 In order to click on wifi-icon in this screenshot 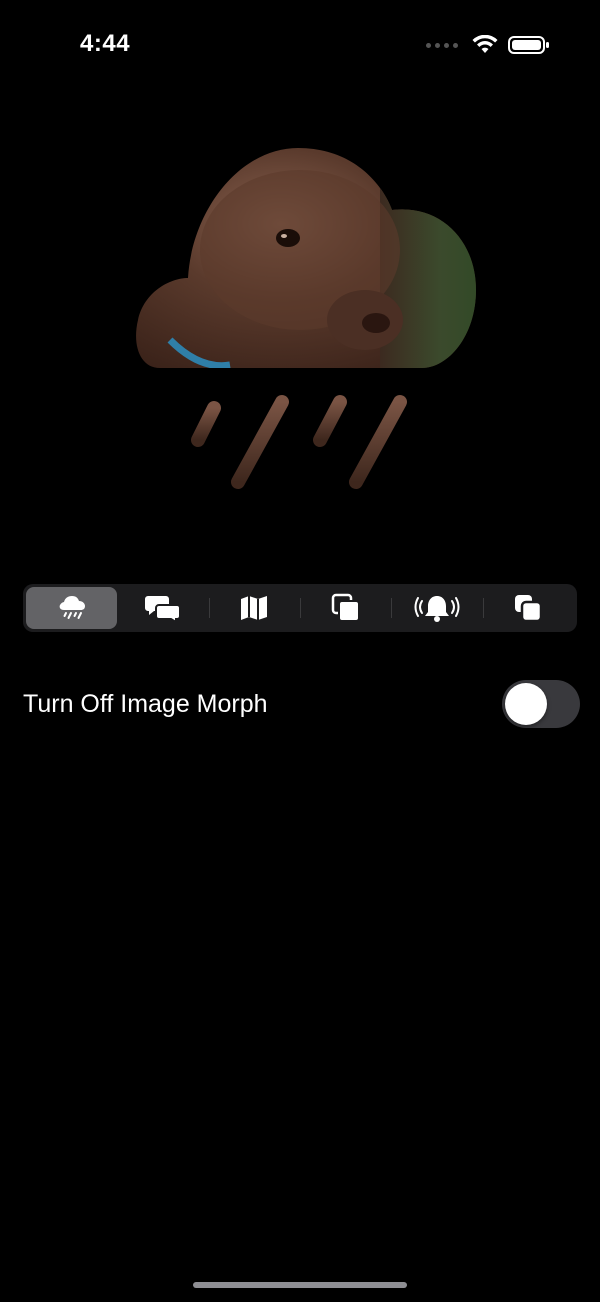, I will do `click(485, 44)`.